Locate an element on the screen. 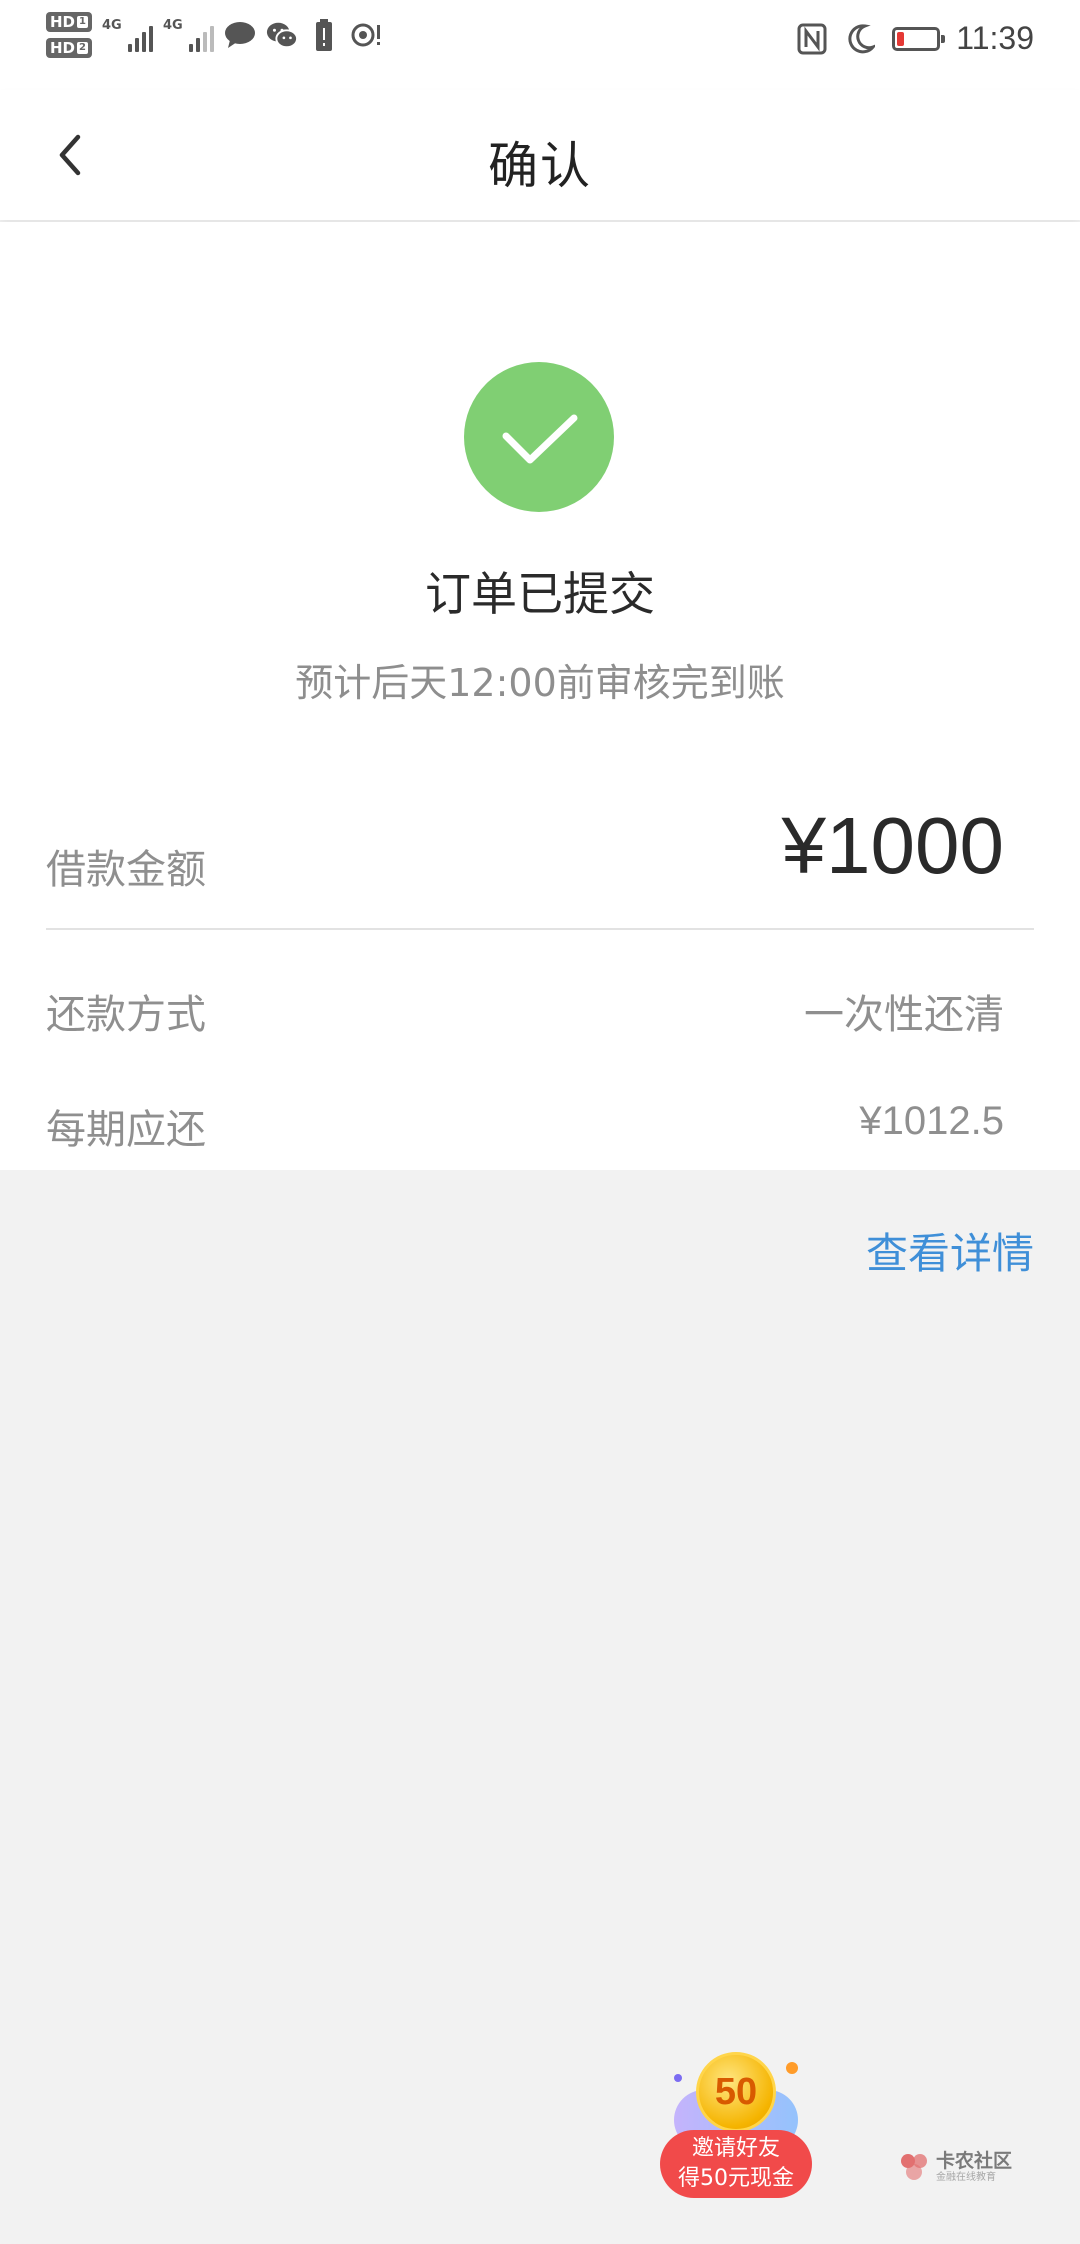 Image resolution: width=1080 pixels, height=2244 pixels. battery-icon is located at coordinates (919, 38).